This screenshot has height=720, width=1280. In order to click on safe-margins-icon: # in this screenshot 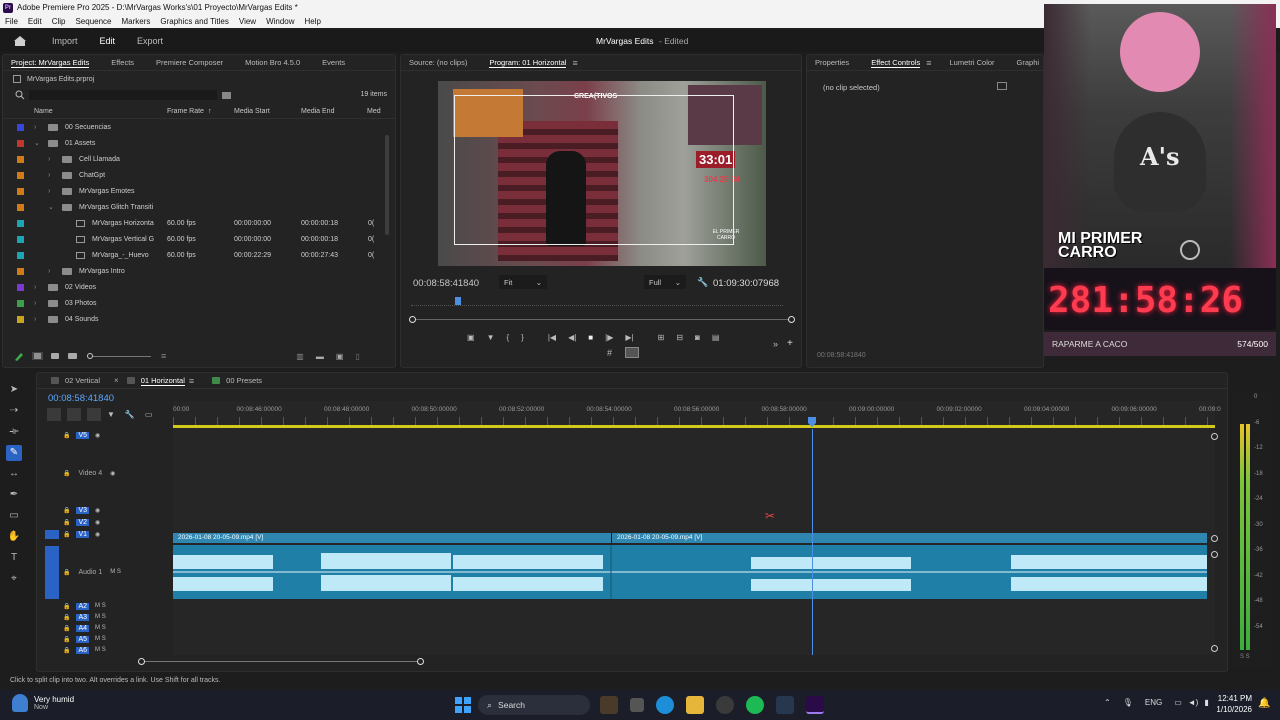, I will do `click(609, 353)`.